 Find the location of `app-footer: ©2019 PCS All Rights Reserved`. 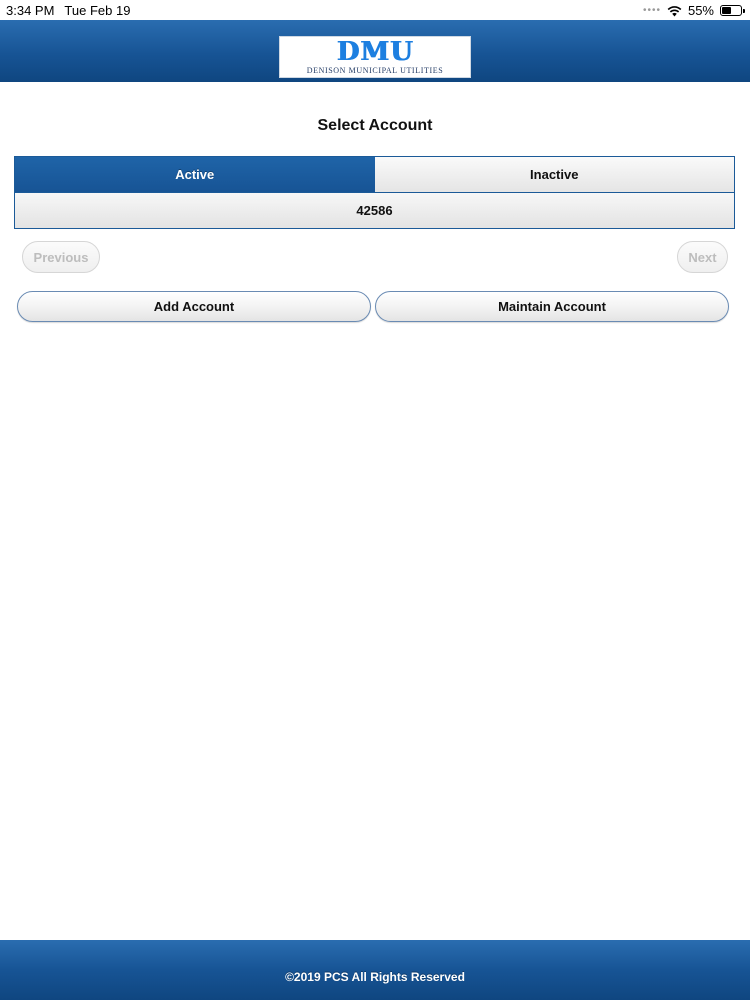

app-footer: ©2019 PCS All Rights Reserved is located at coordinates (375, 970).